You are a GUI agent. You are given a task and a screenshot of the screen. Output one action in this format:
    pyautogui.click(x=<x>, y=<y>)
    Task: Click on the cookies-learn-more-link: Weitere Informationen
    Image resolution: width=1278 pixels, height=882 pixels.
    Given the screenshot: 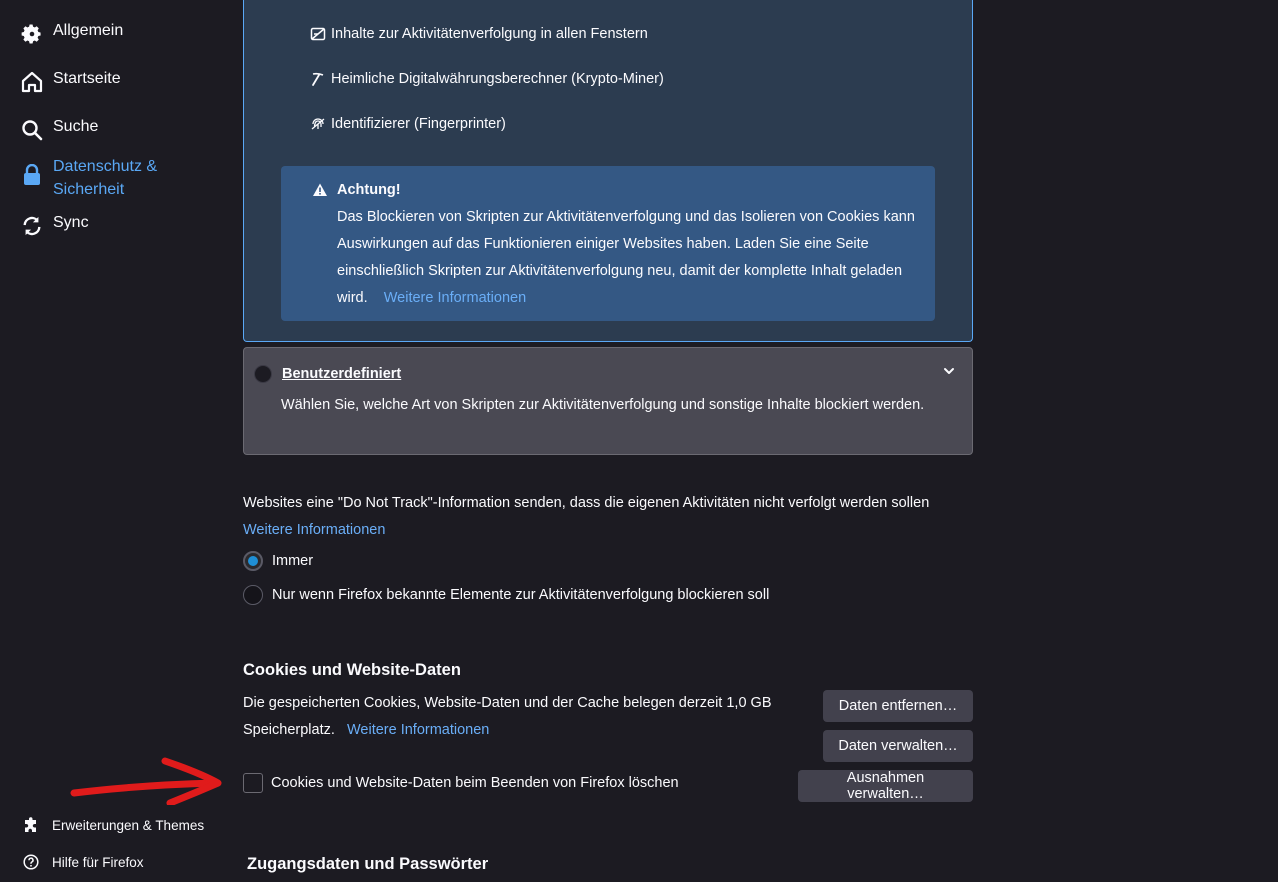 What is the action you would take?
    pyautogui.click(x=418, y=730)
    